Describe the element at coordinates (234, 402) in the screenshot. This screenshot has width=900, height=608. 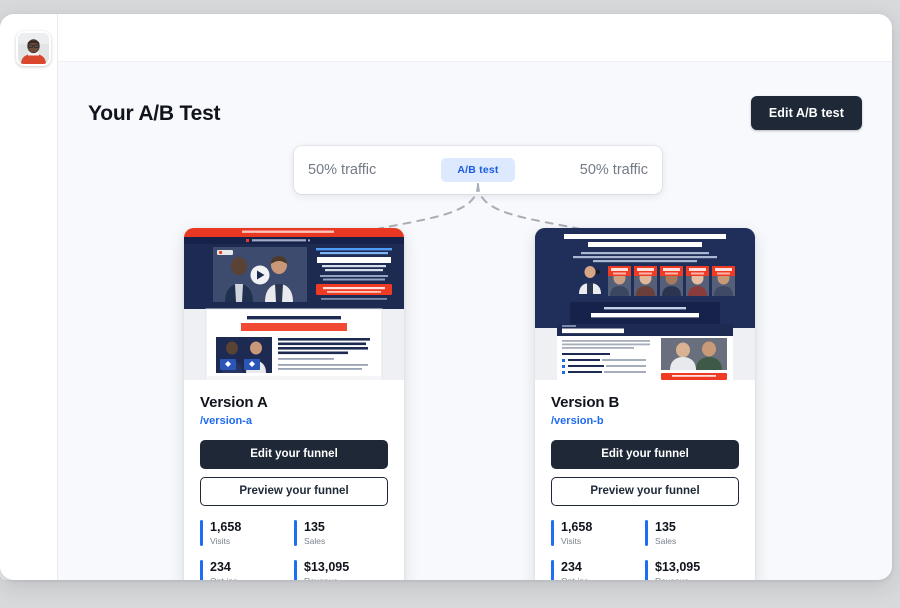
I see `variant-a-name: Version A` at that location.